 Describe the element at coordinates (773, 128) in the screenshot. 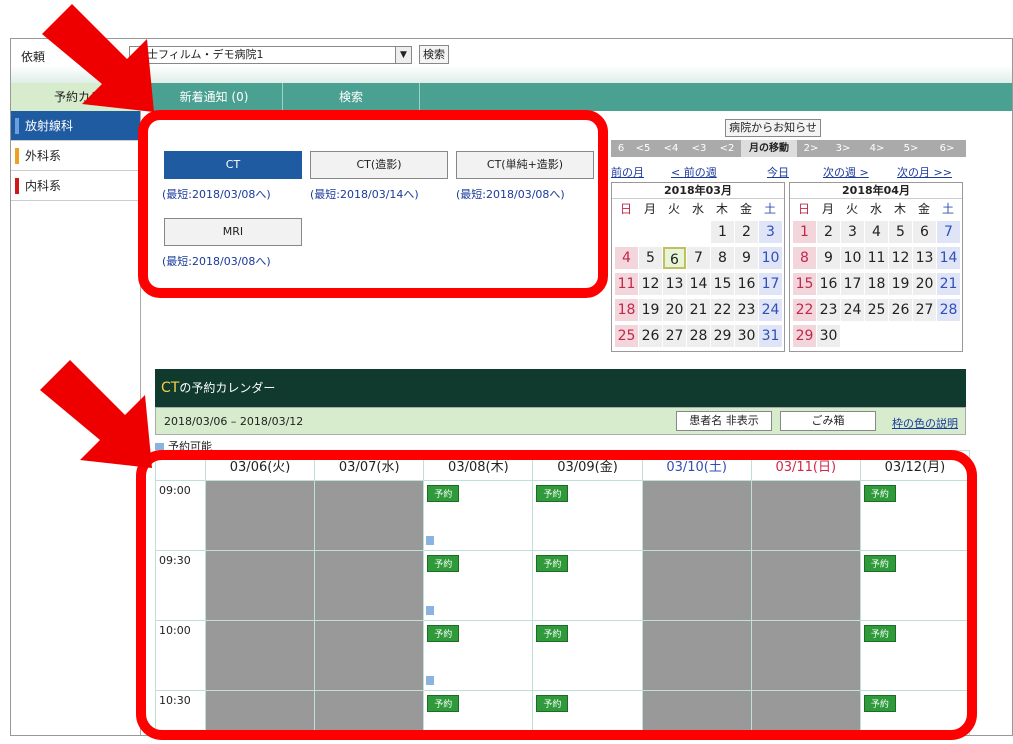

I see `hospital-notice-button: 病院からお知らせ` at that location.